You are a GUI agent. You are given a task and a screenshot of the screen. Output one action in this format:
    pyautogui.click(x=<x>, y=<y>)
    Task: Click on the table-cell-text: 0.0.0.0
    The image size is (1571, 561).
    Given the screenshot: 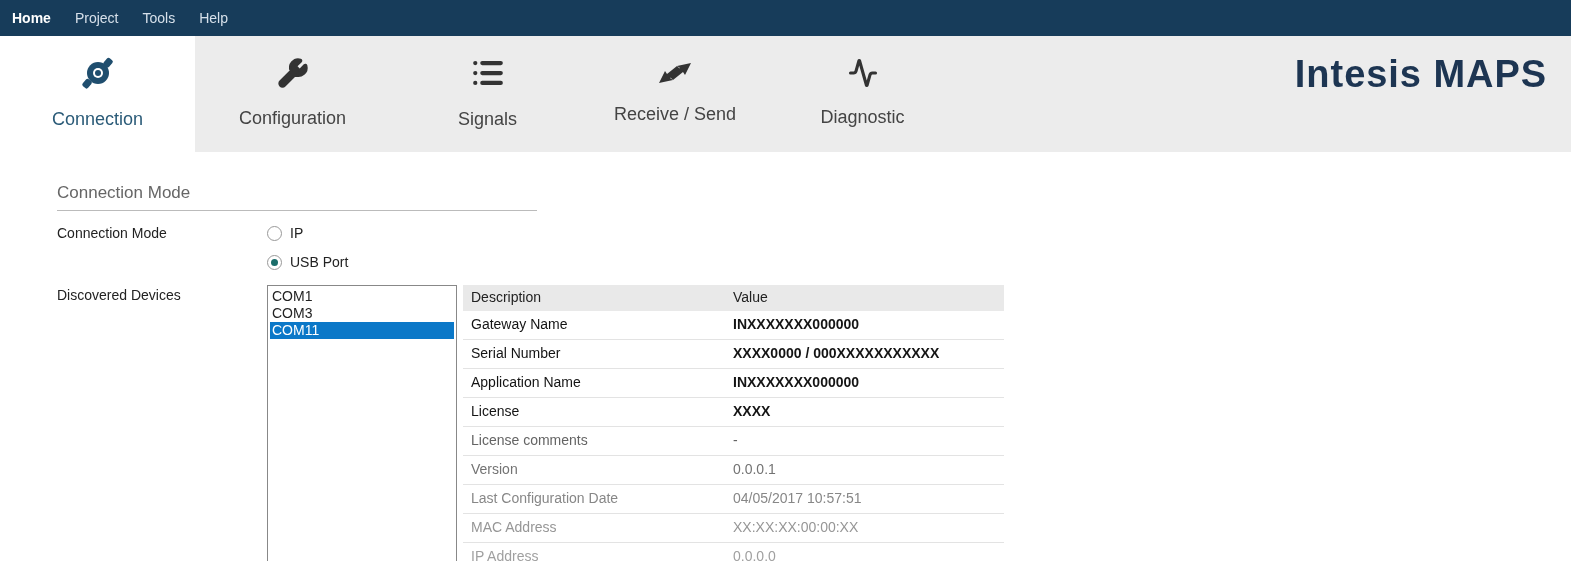 What is the action you would take?
    pyautogui.click(x=754, y=554)
    